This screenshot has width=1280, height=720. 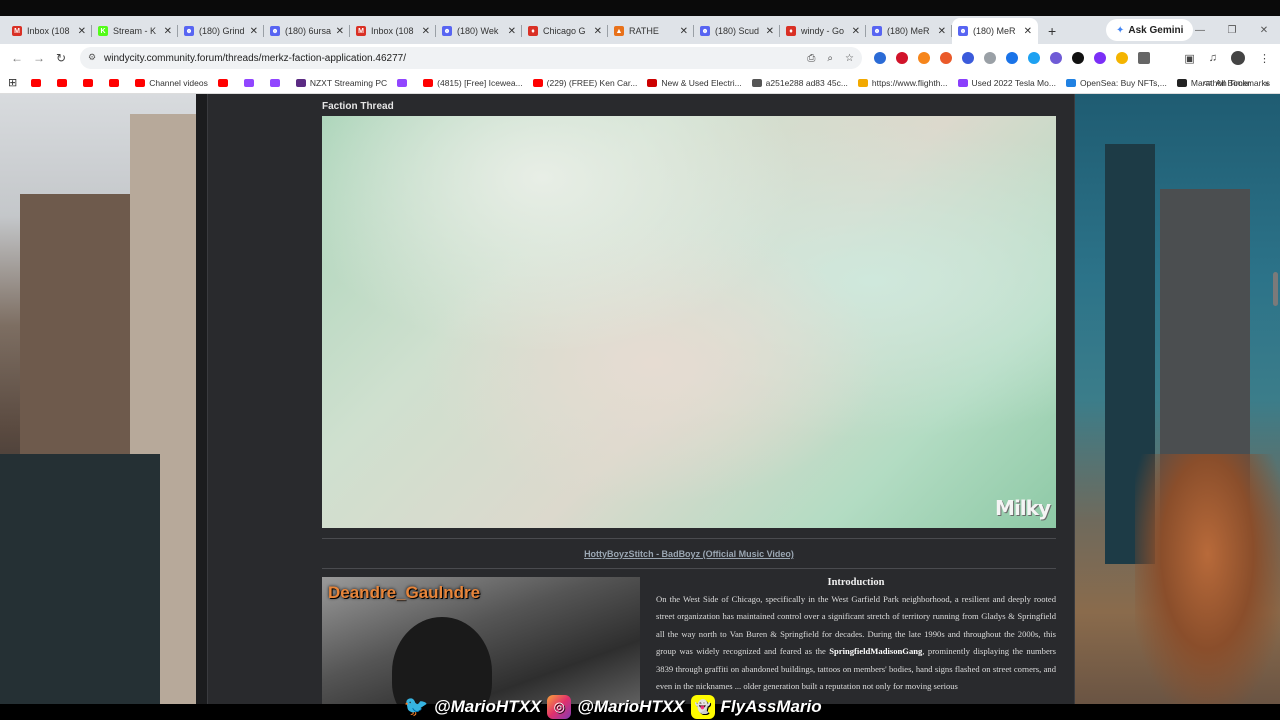 What do you see at coordinates (1189, 58) in the screenshot?
I see `side-panel-icon: ▣` at bounding box center [1189, 58].